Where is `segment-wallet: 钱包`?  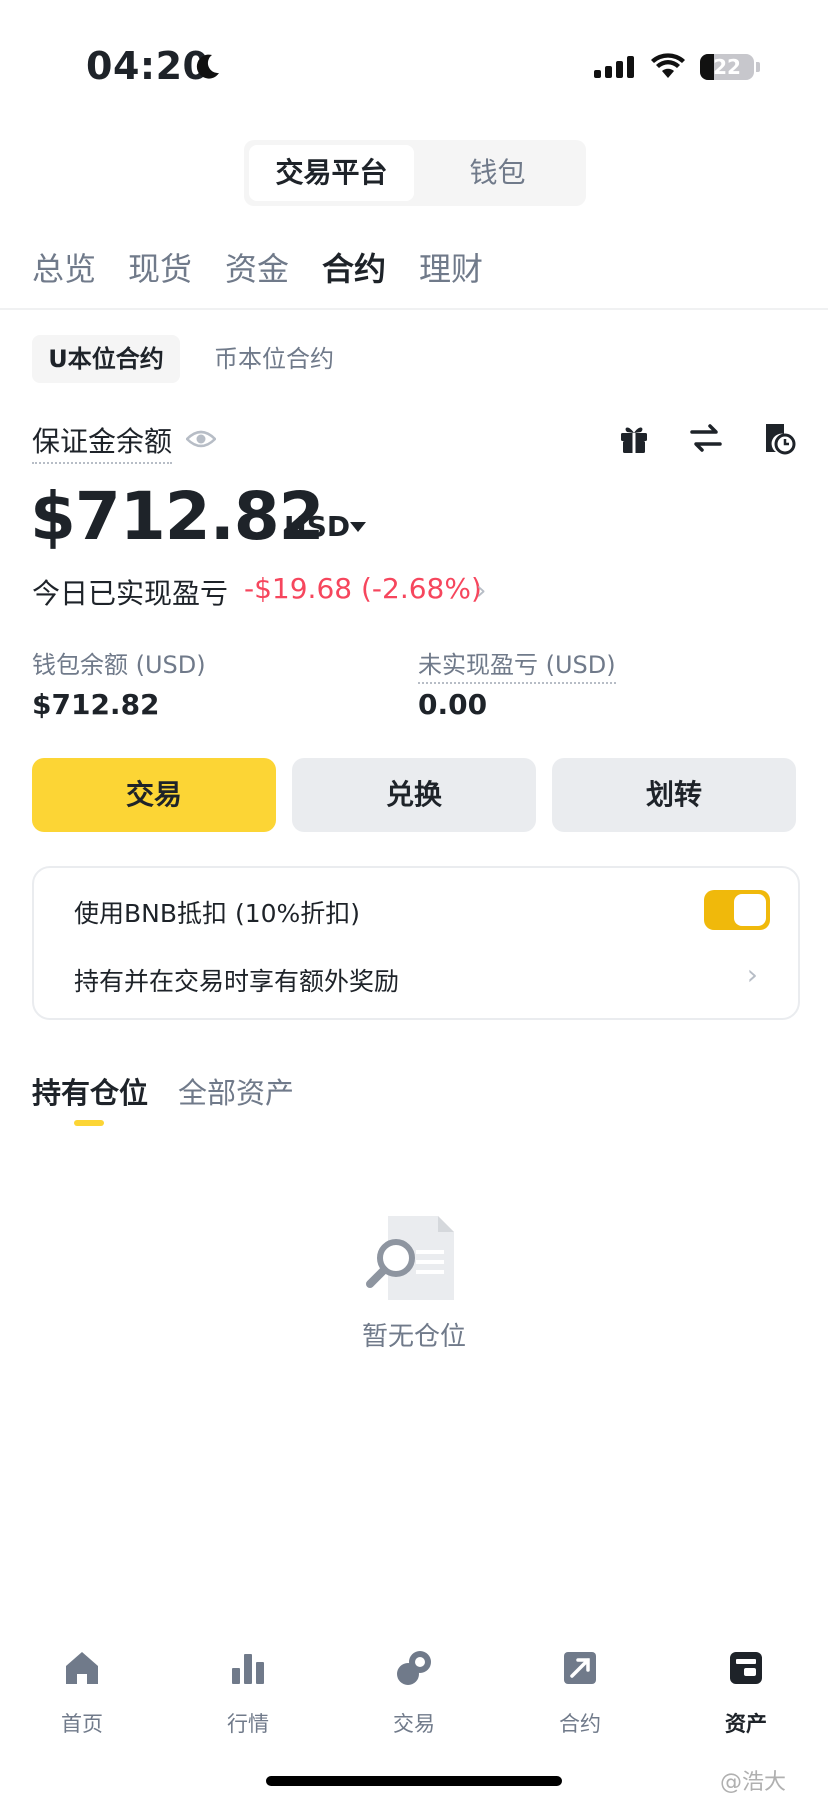
segment-wallet: 钱包 is located at coordinates (497, 173).